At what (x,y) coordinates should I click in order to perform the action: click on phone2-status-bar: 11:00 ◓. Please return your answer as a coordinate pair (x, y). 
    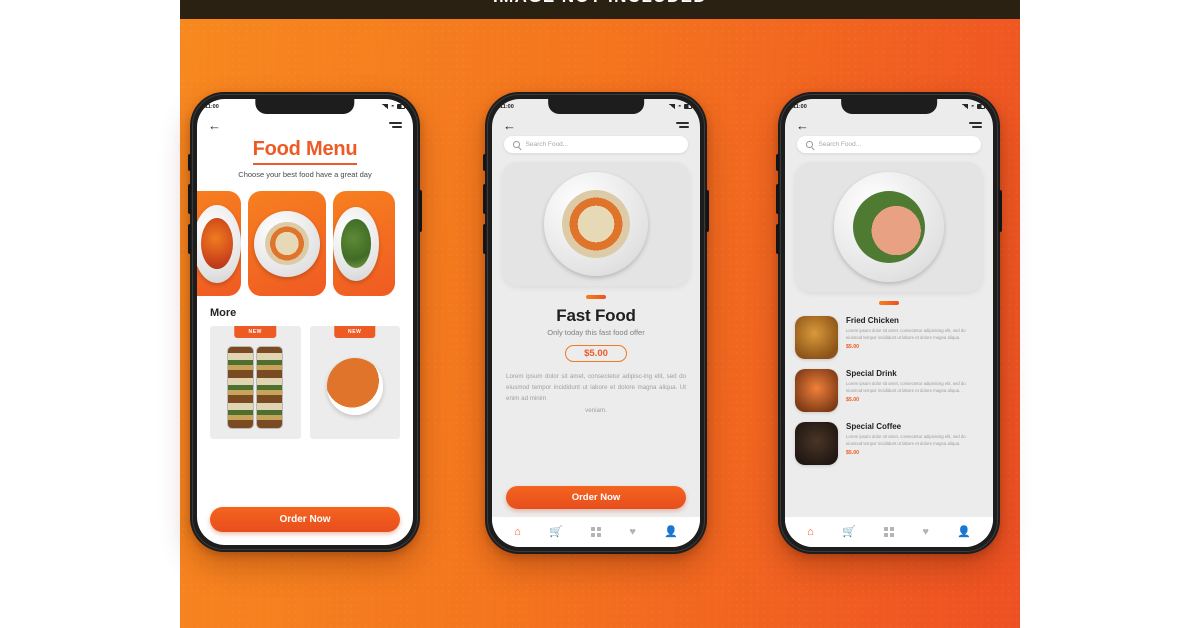
    Looking at the image, I should click on (596, 106).